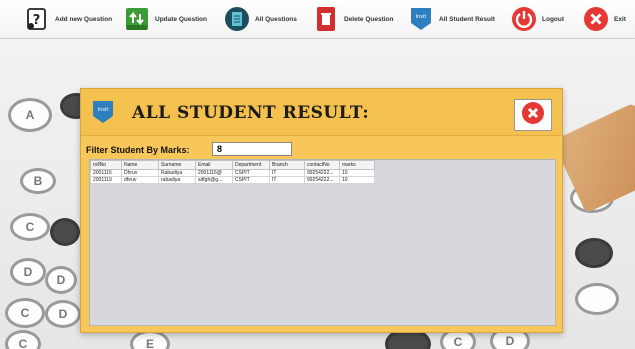 The width and height of the screenshot is (635, 349). I want to click on dialog-close-button, so click(533, 115).